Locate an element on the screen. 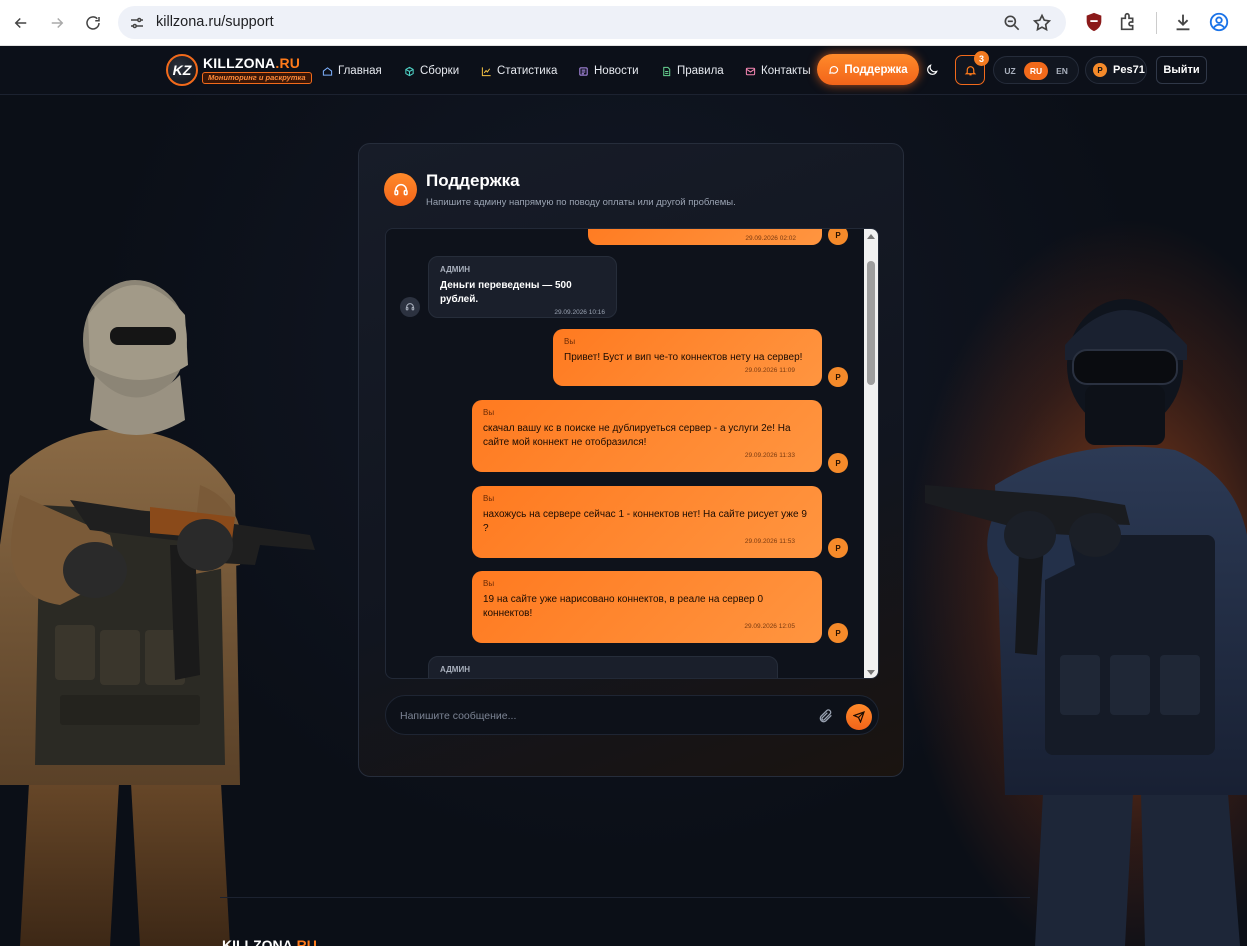 The height and width of the screenshot is (946, 1247). chart-icon is located at coordinates (486, 71).